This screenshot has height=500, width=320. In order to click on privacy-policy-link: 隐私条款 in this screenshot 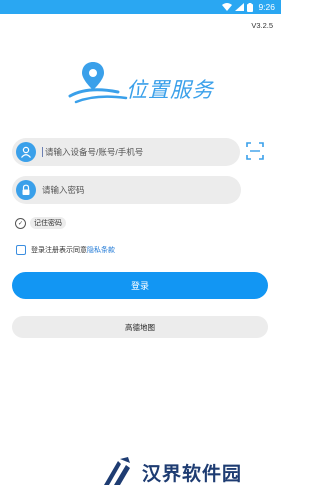, I will do `click(101, 250)`.